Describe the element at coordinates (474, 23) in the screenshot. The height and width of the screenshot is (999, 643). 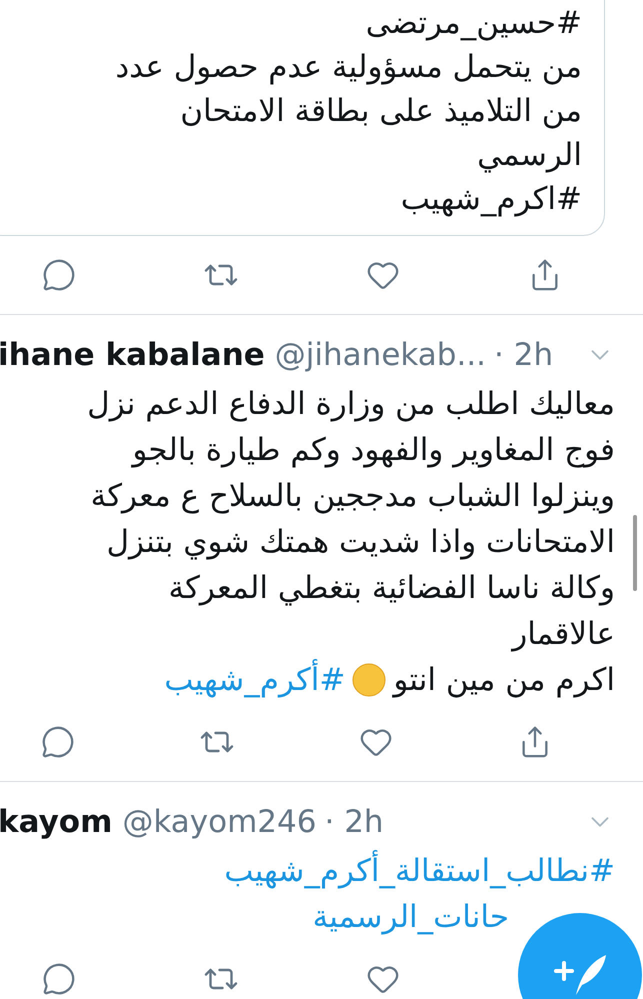
I see `tweet-text: #حسين_مرتضى` at that location.